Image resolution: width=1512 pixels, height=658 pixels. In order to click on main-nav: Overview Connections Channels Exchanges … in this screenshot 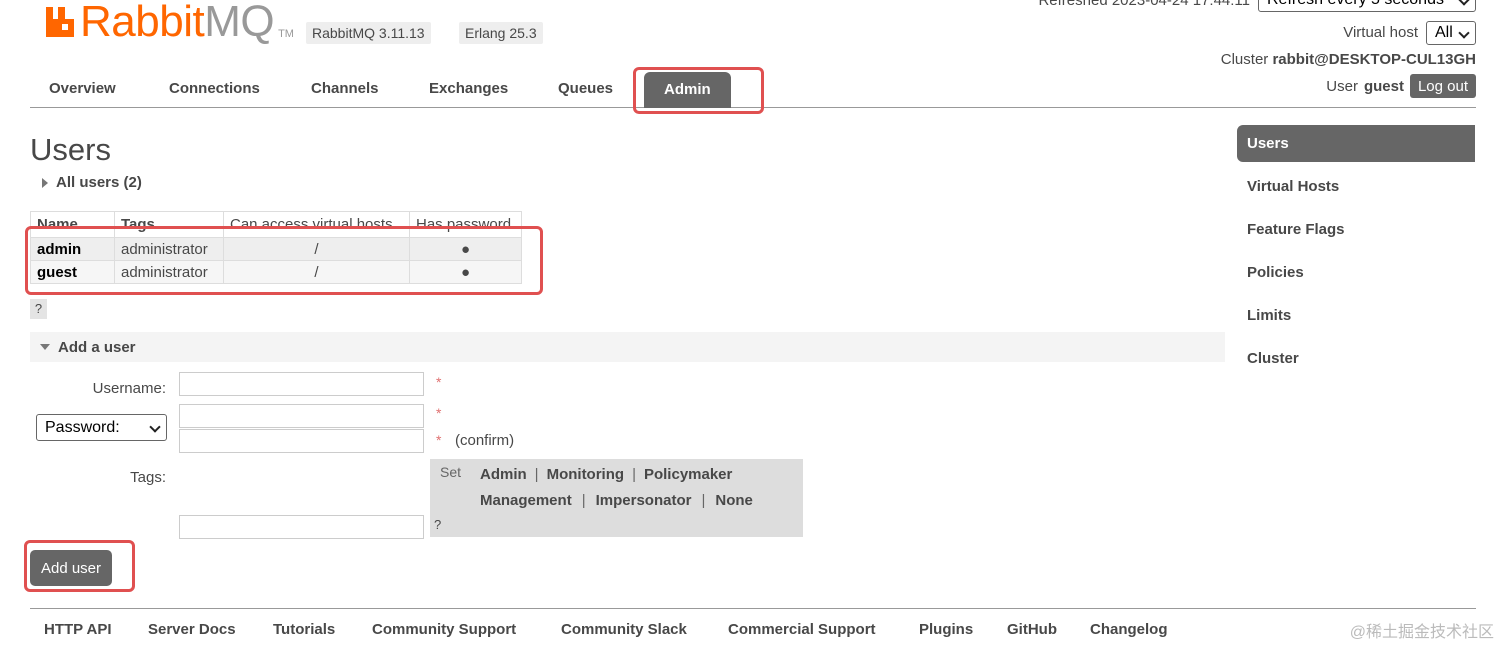, I will do `click(753, 89)`.